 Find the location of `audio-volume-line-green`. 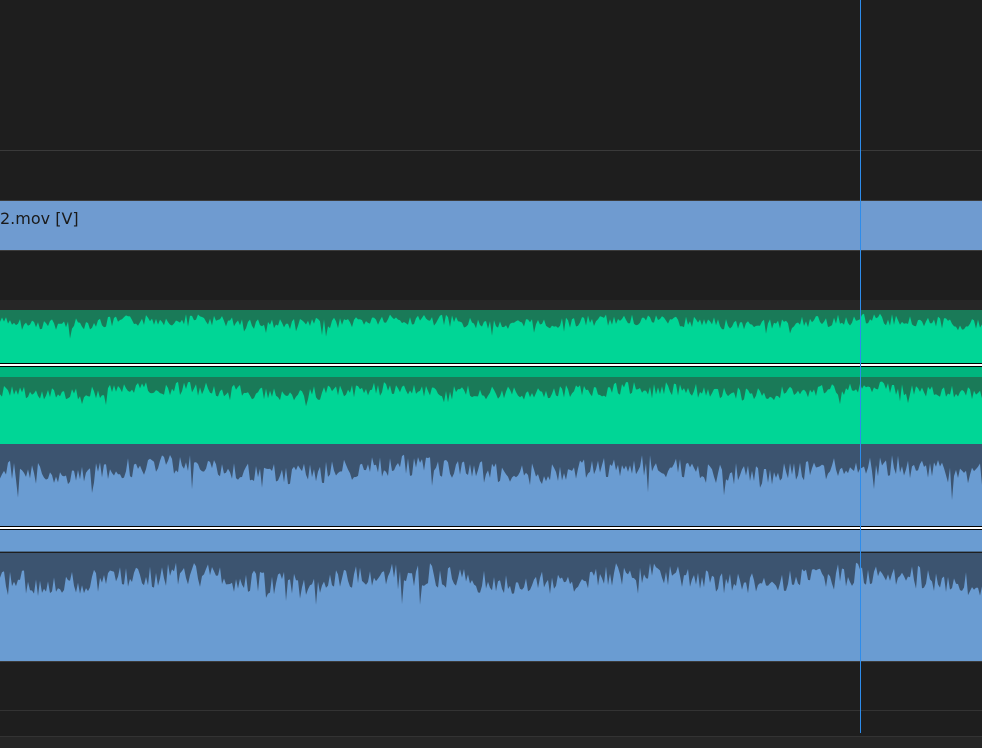

audio-volume-line-green is located at coordinates (491, 365).